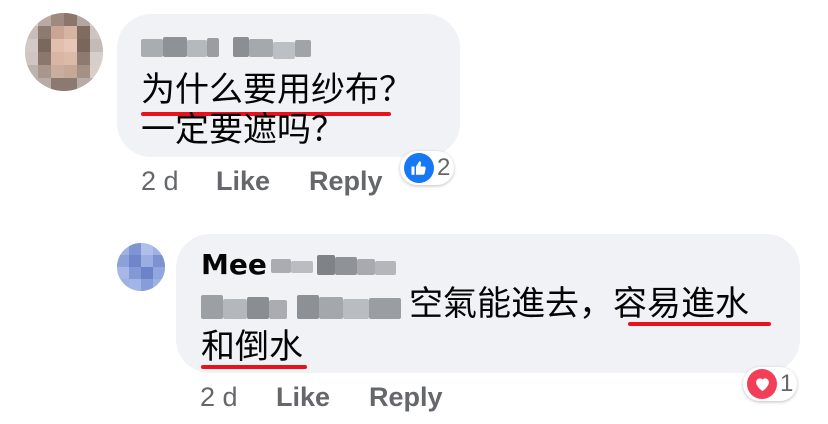 The width and height of the screenshot is (828, 424). I want to click on mentioned-name-redacted, so click(301, 306).